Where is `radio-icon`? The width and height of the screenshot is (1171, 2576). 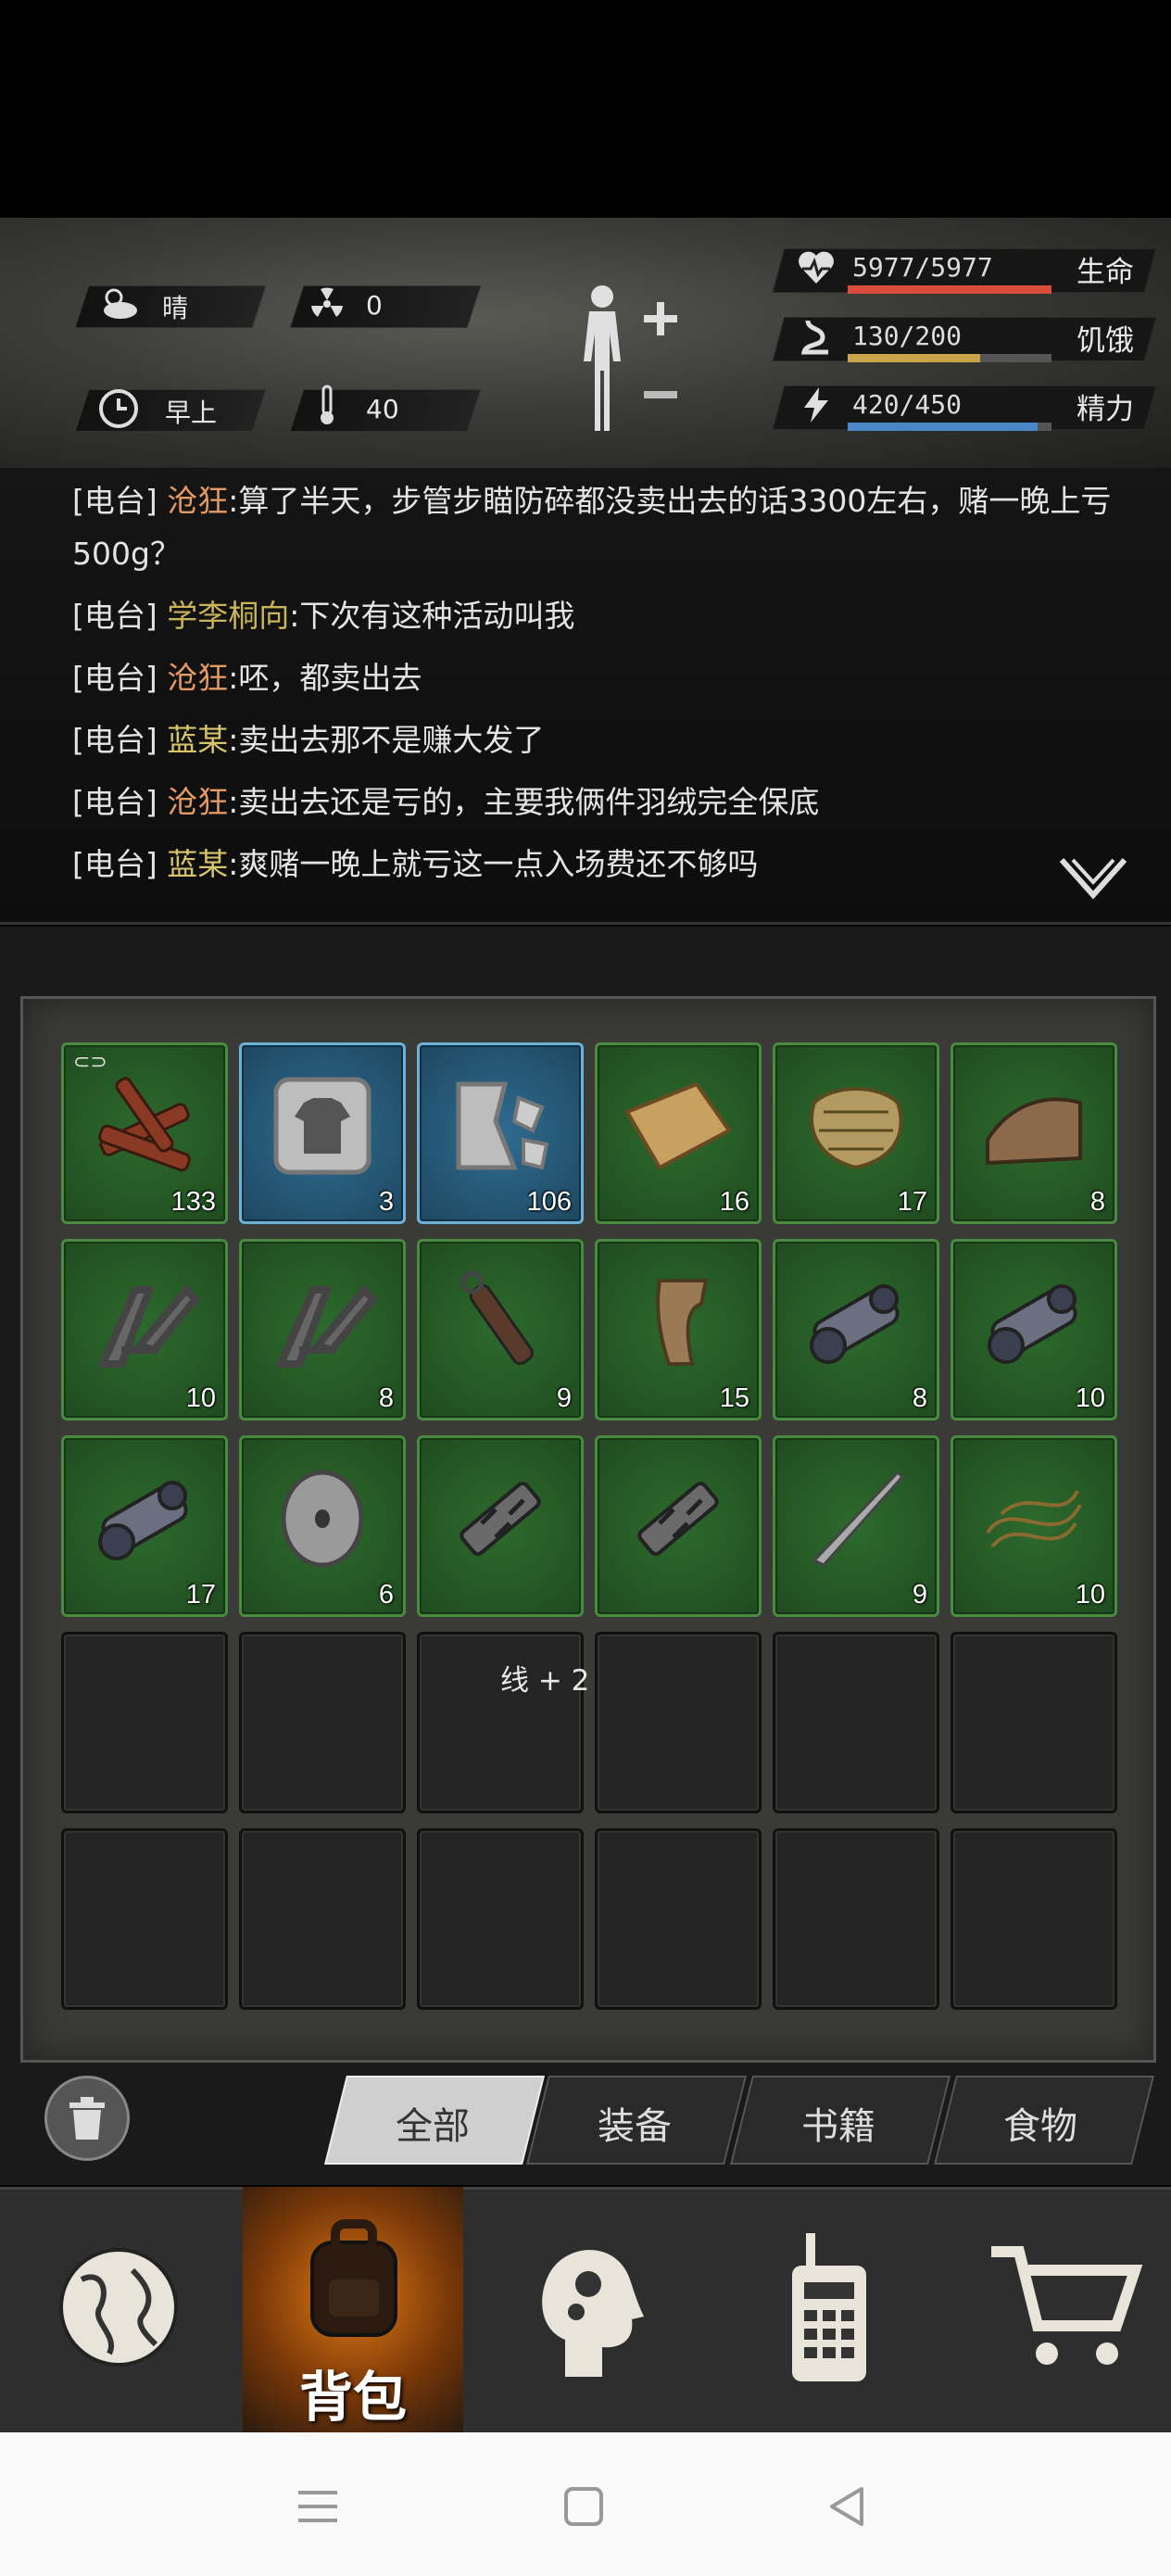 radio-icon is located at coordinates (829, 2307).